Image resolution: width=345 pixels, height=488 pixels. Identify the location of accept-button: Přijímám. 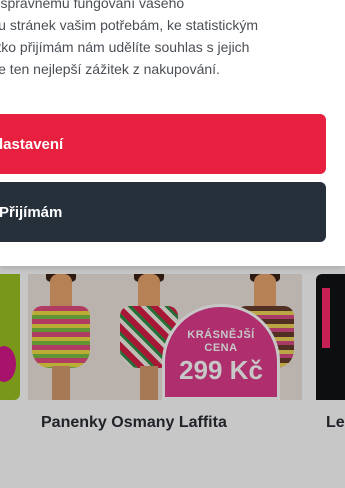
(163, 212).